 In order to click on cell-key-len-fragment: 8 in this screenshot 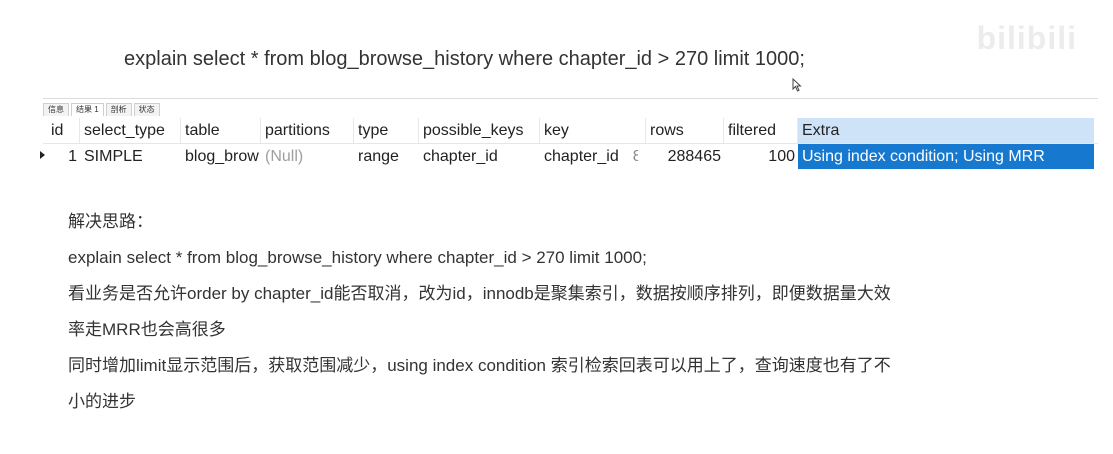, I will do `click(635, 156)`.